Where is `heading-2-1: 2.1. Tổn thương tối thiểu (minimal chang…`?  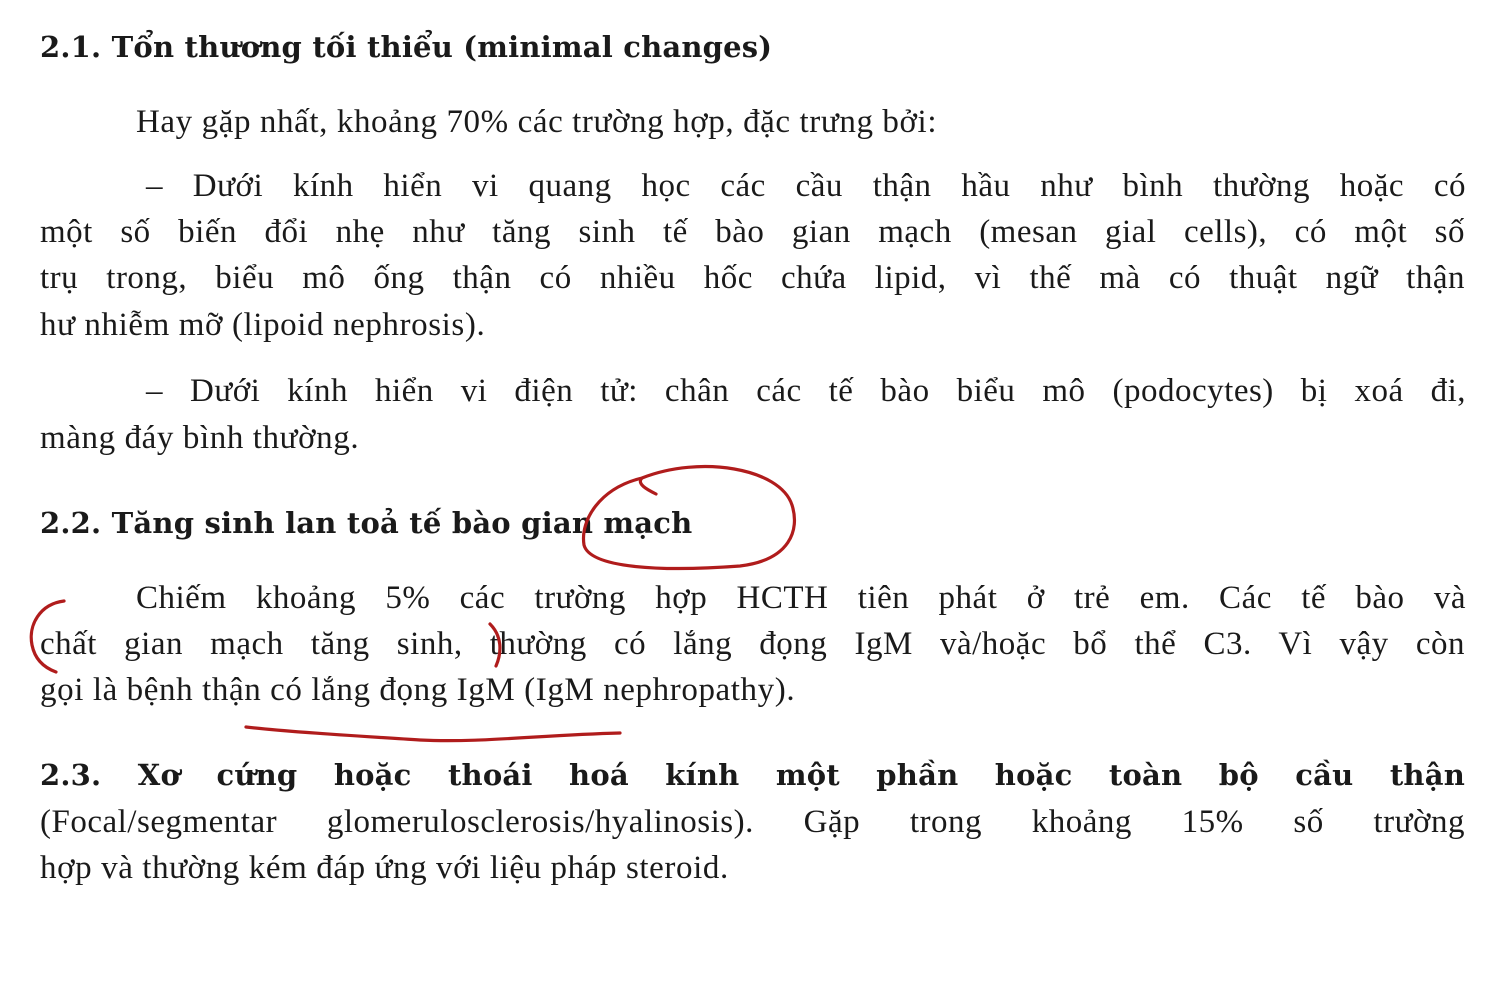
heading-2-1: 2.1. Tổn thương tối thiểu (minimal chang… is located at coordinates (406, 47).